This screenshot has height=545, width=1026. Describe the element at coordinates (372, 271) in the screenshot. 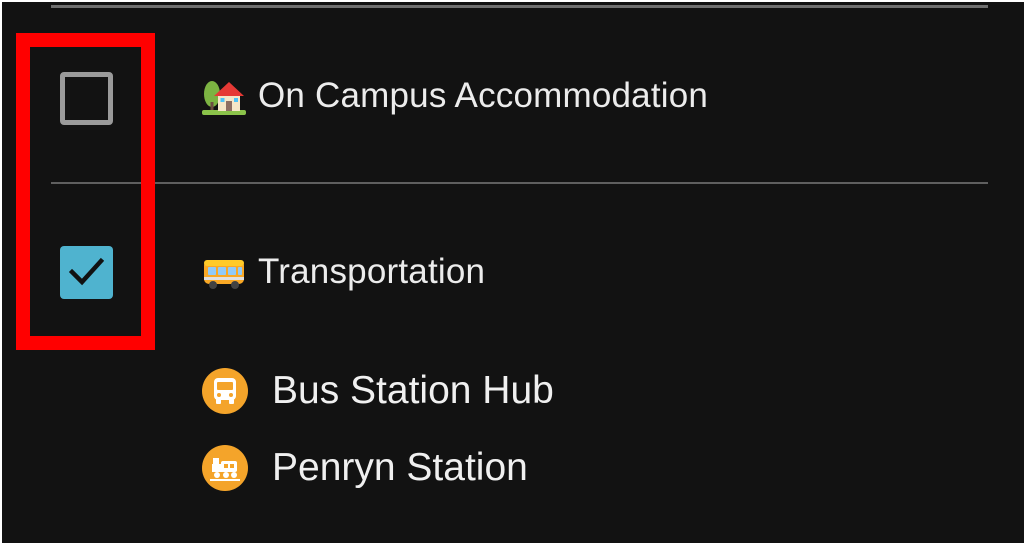

I see `transportation-layer-label: Transportation` at that location.